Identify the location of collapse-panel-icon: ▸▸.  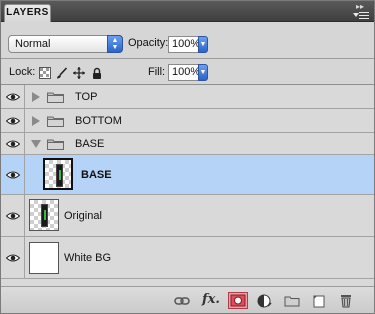
(363, 7).